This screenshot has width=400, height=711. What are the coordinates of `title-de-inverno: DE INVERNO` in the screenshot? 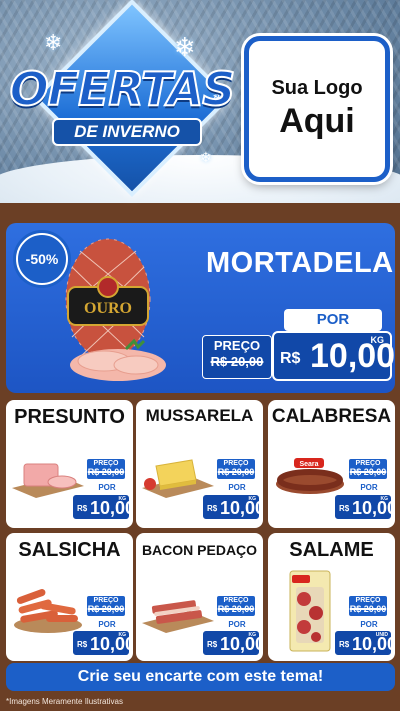 It's located at (127, 132).